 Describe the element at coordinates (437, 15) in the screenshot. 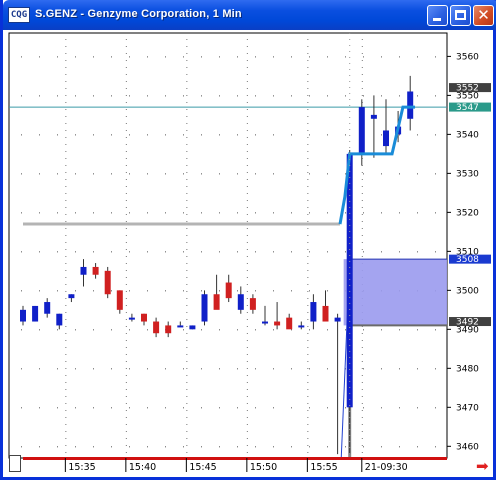

I see `minimize-button` at that location.